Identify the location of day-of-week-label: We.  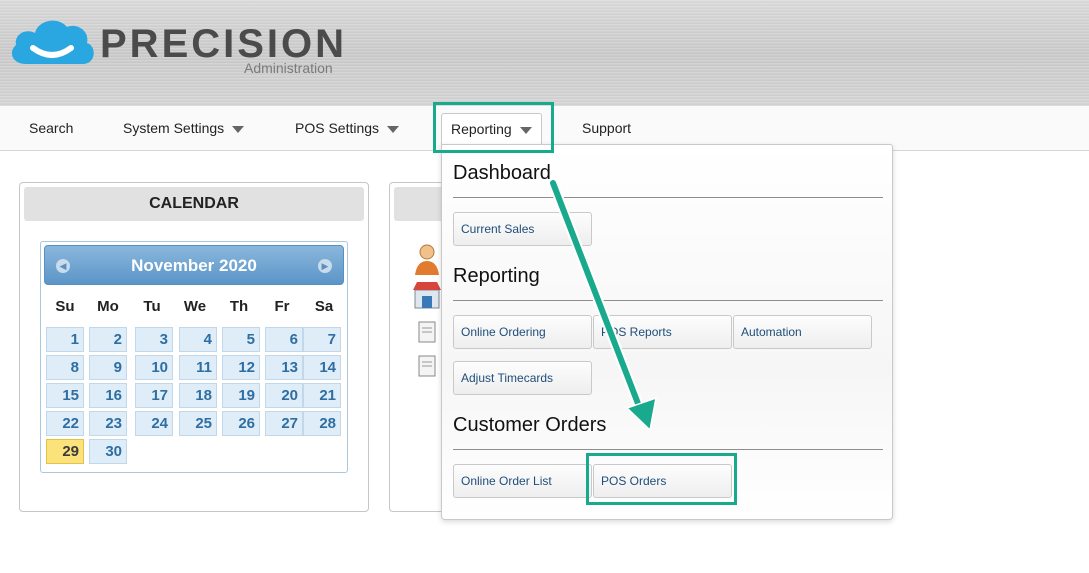
(195, 306).